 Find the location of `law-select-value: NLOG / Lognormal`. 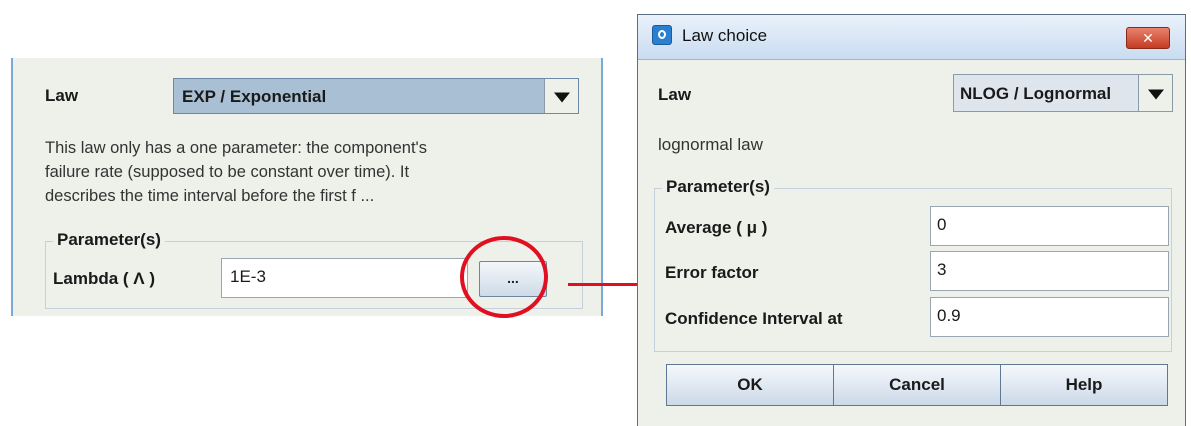

law-select-value: NLOG / Lognormal is located at coordinates (1036, 93).